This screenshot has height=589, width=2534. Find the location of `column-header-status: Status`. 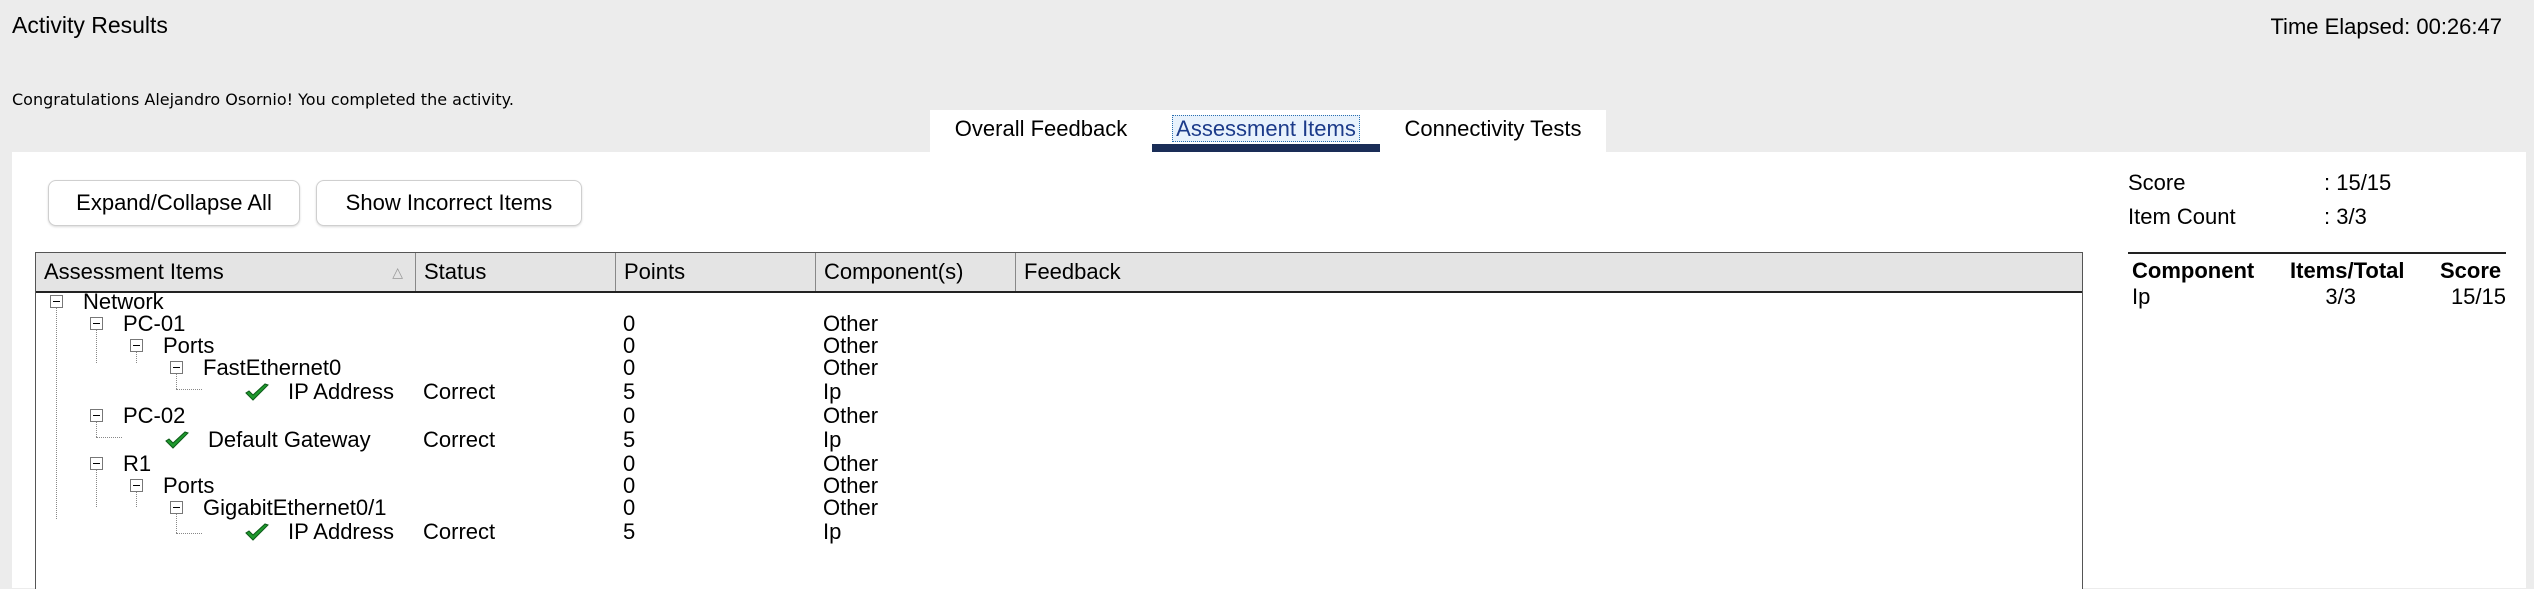

column-header-status: Status is located at coordinates (516, 272).